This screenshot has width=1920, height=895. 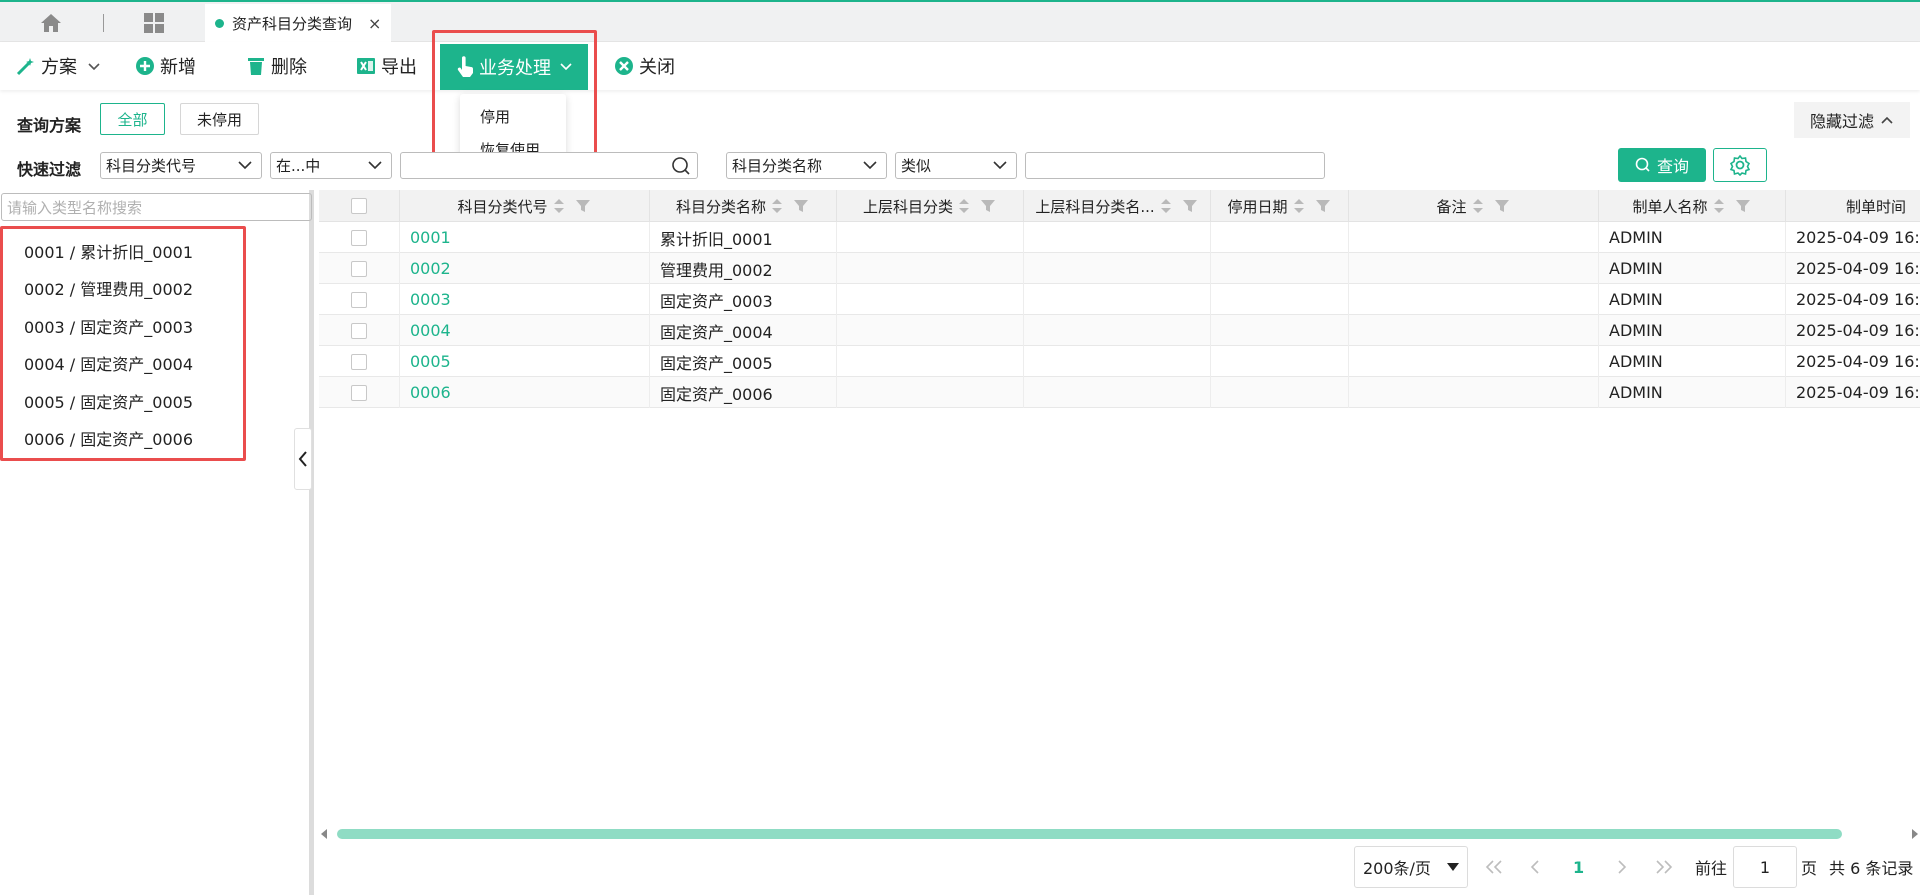 What do you see at coordinates (960, 66) in the screenshot?
I see `toolbar: 方案 新增 删除 导出 关闭` at bounding box center [960, 66].